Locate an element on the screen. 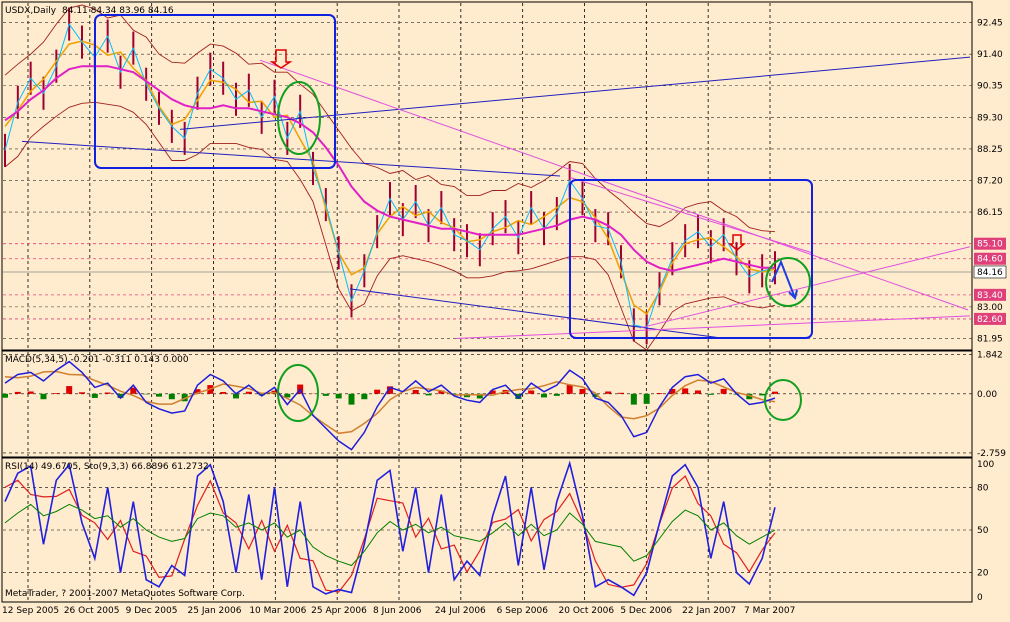 The height and width of the screenshot is (622, 1010). x-tick-label: 20 Oct 2006 is located at coordinates (587, 611).